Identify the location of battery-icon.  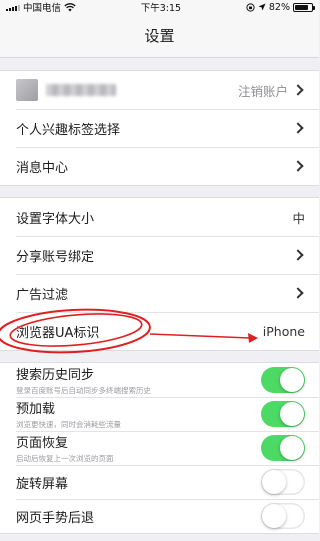
(303, 7).